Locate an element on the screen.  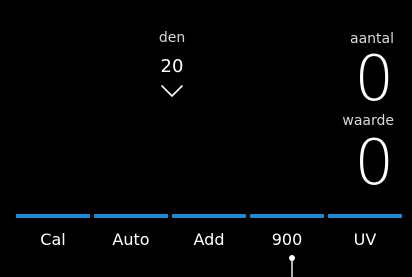
cal-button-label: Cal is located at coordinates (53, 239).